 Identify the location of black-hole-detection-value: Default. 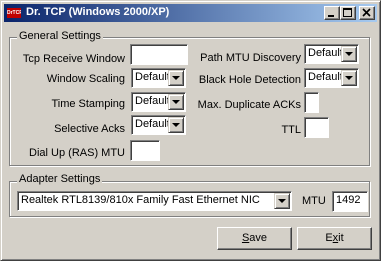
(325, 77).